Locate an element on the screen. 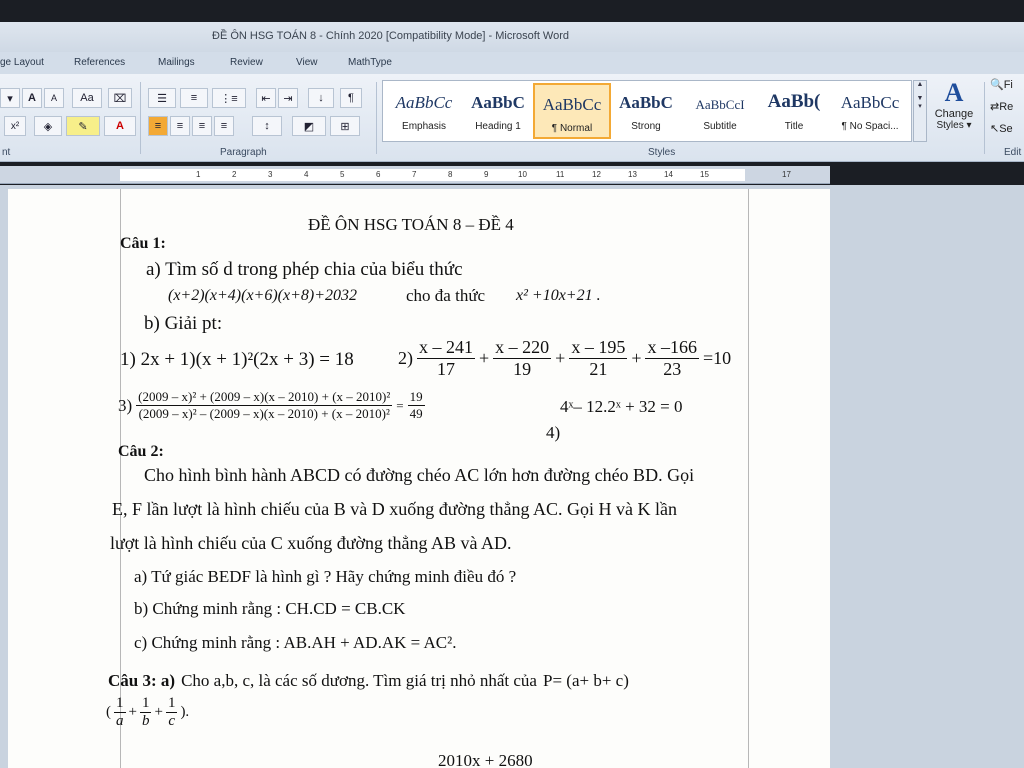 The image size is (1024, 768). cau3-fraction: 1a is located at coordinates (120, 712).